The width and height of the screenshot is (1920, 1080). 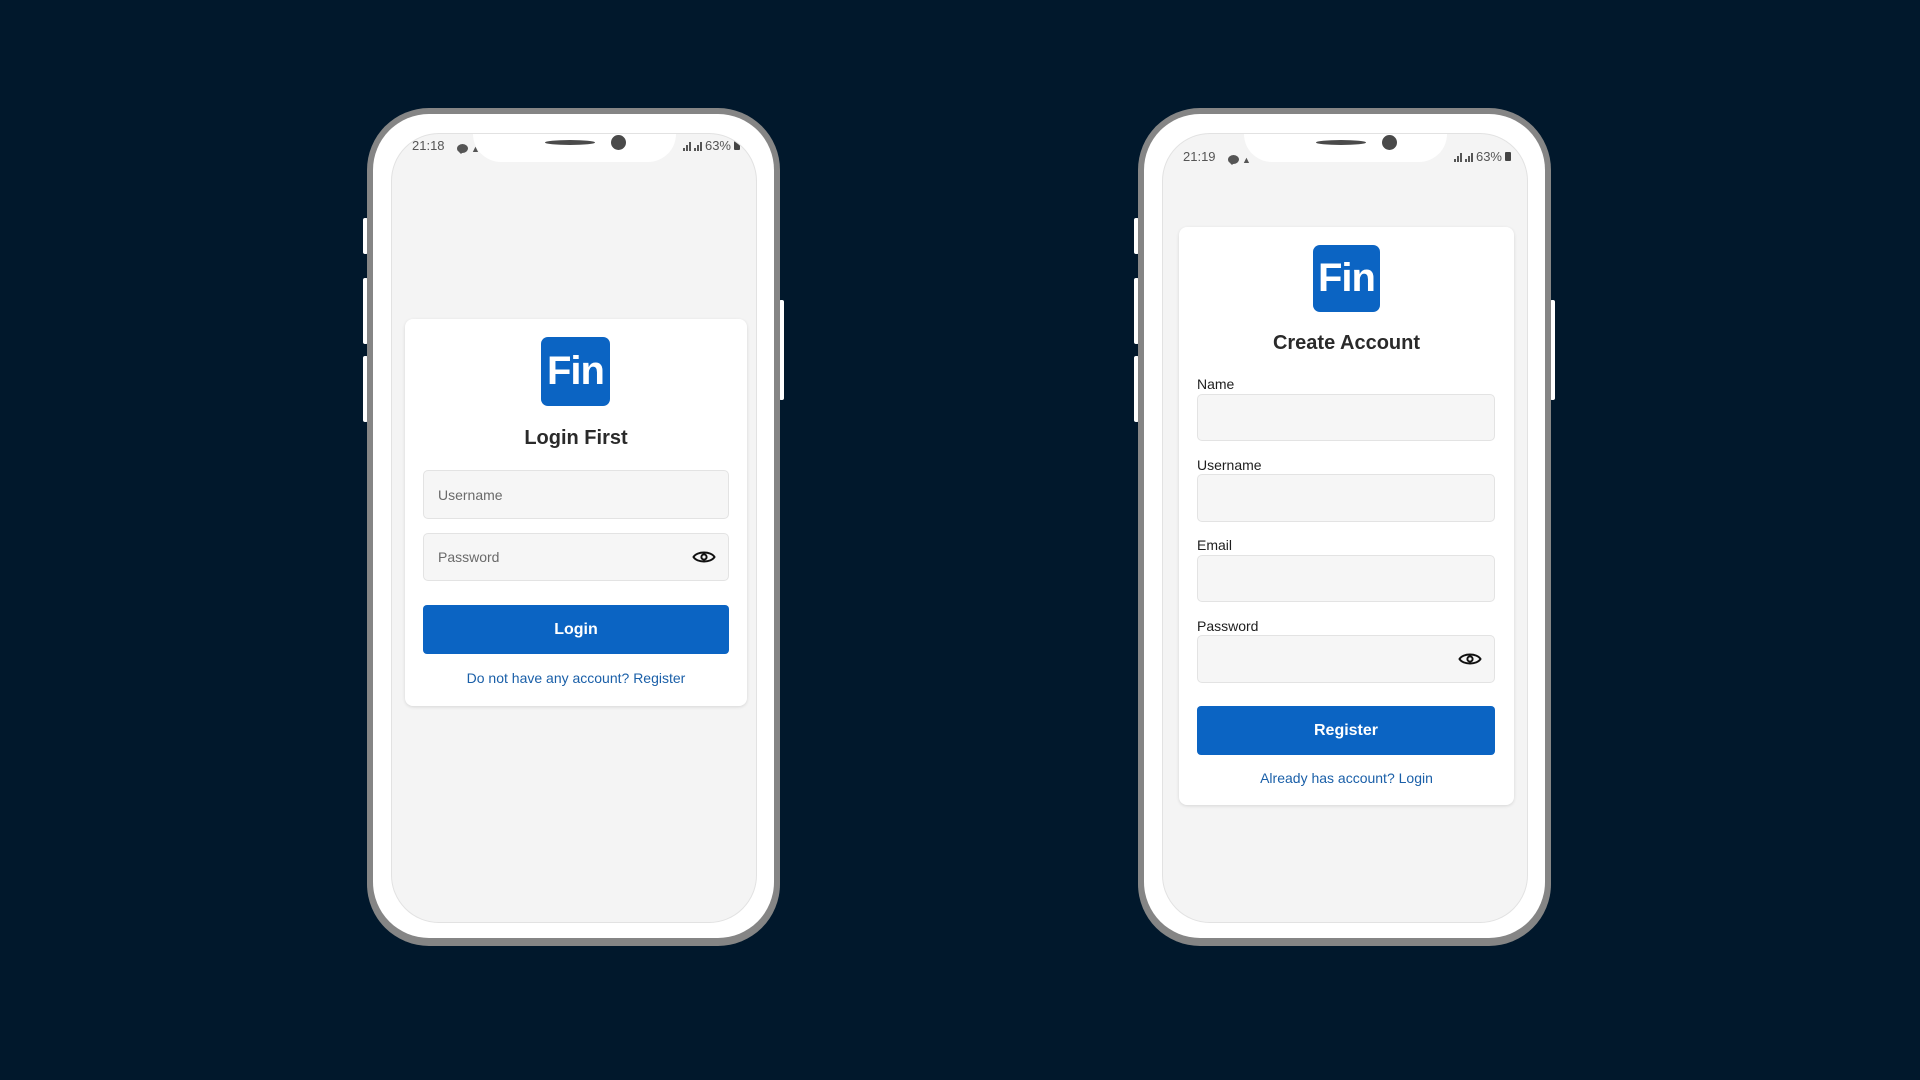 I want to click on register-link: Do not have any account? Register, so click(x=576, y=678).